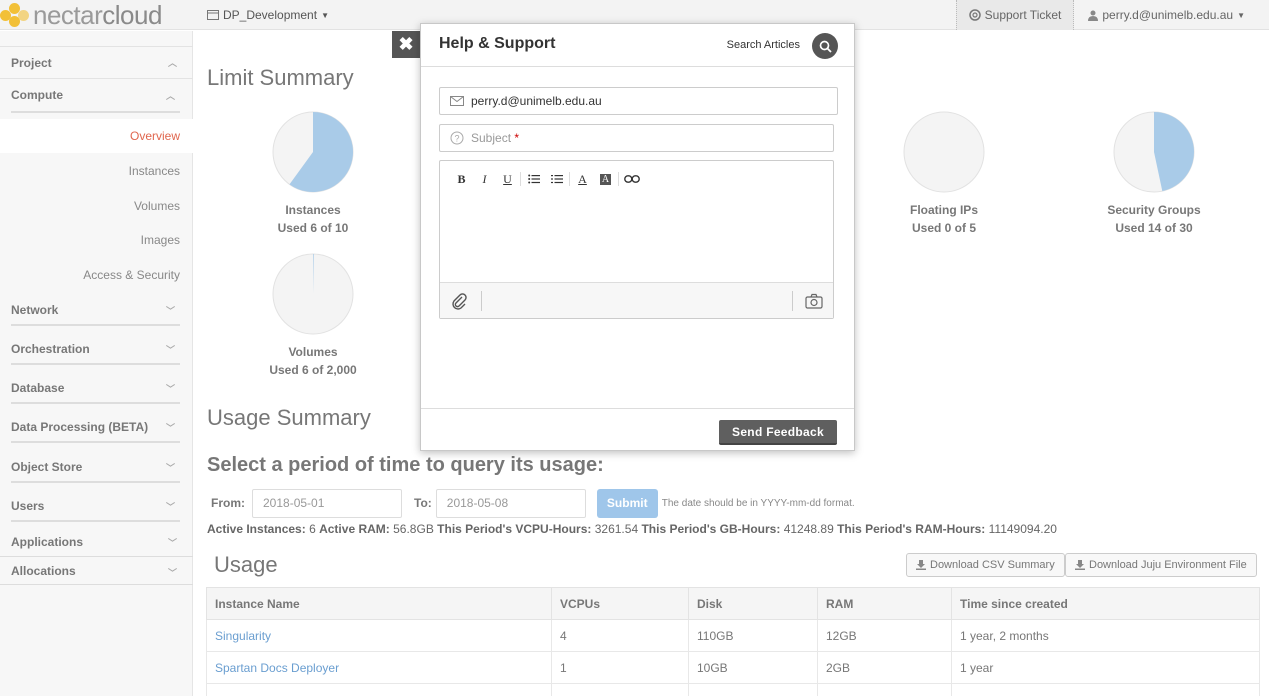  Describe the element at coordinates (280, 77) in the screenshot. I see `limit-summary-heading: Limit Summary` at that location.